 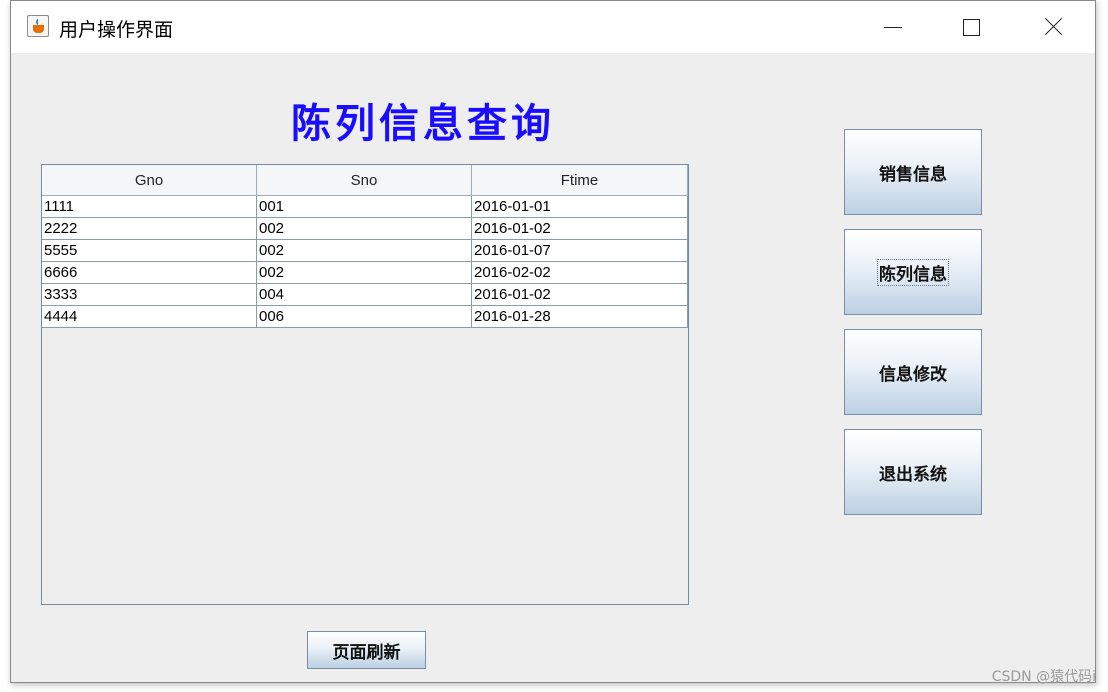 What do you see at coordinates (580, 180) in the screenshot?
I see `column-header-ftime: Ftime` at bounding box center [580, 180].